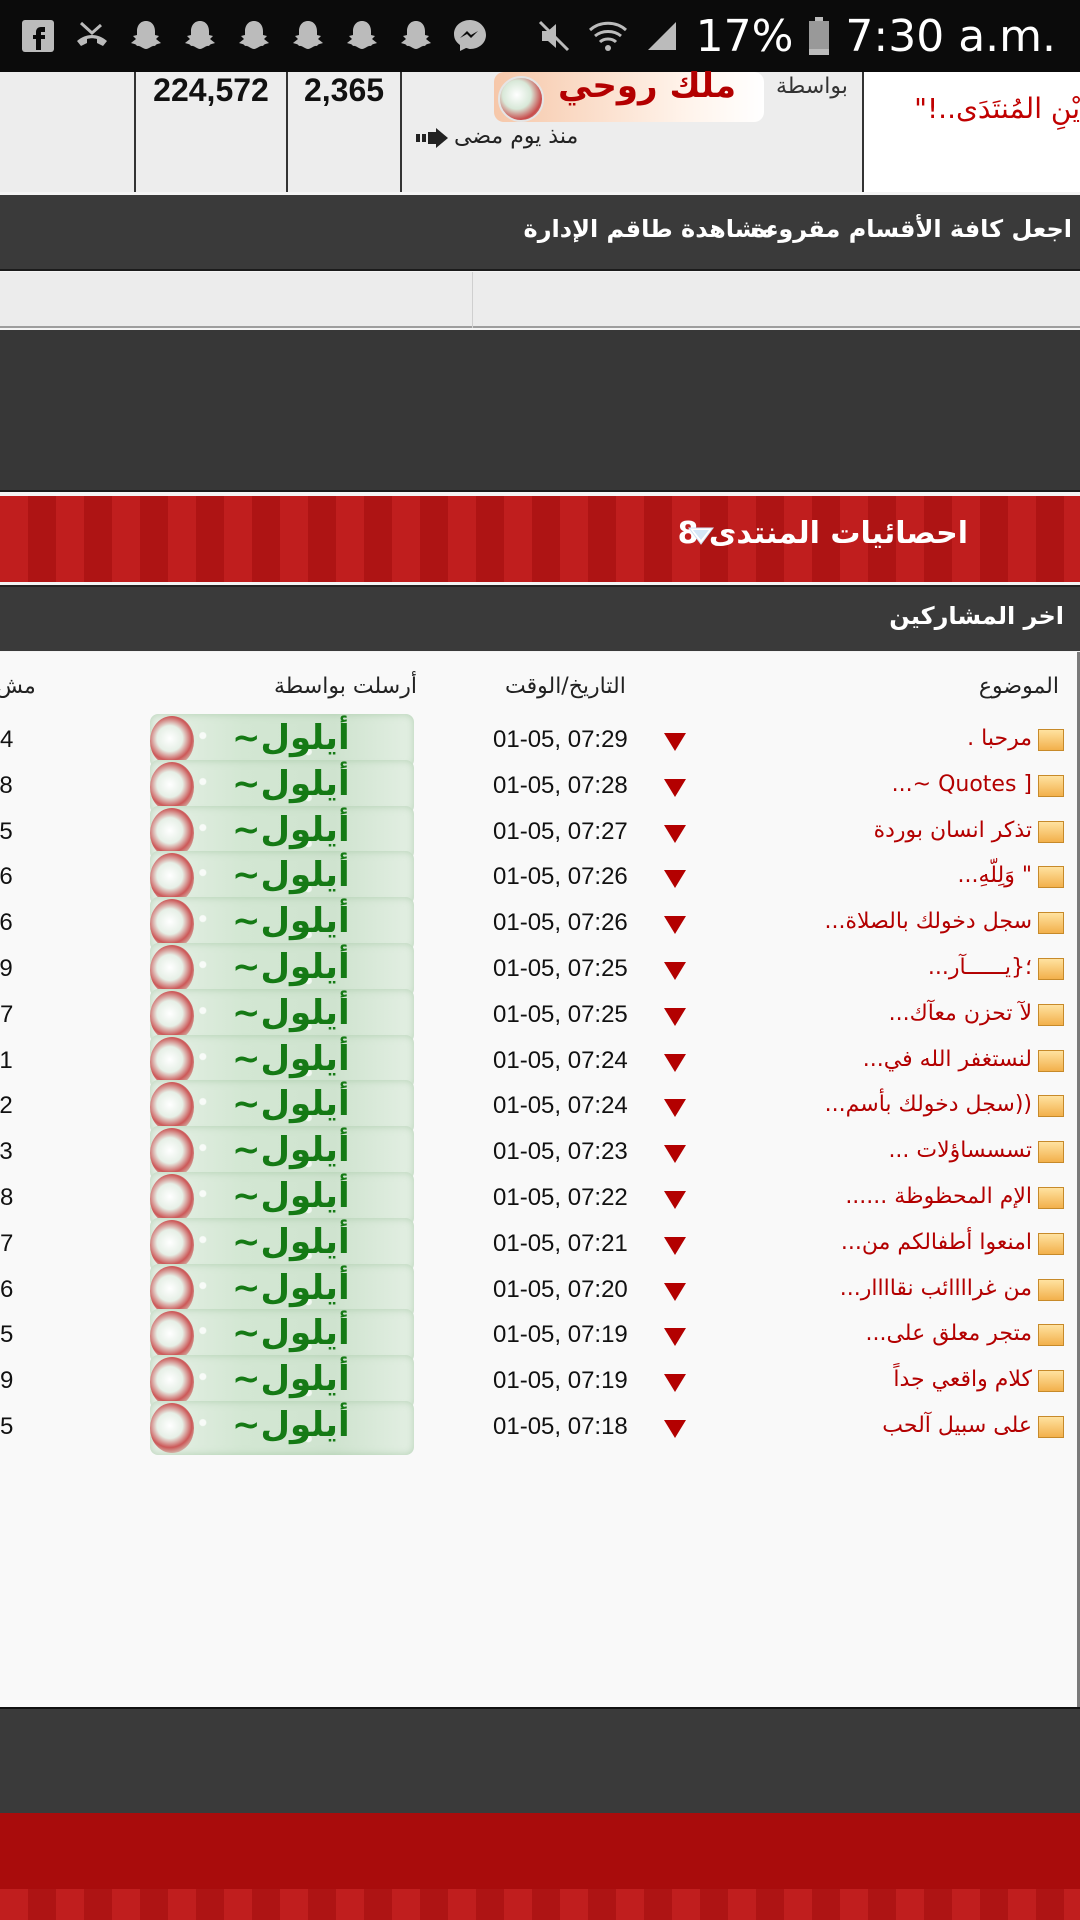 Image resolution: width=1080 pixels, height=1920 pixels. Describe the element at coordinates (6, 923) in the screenshot. I see `view-count: 06` at that location.